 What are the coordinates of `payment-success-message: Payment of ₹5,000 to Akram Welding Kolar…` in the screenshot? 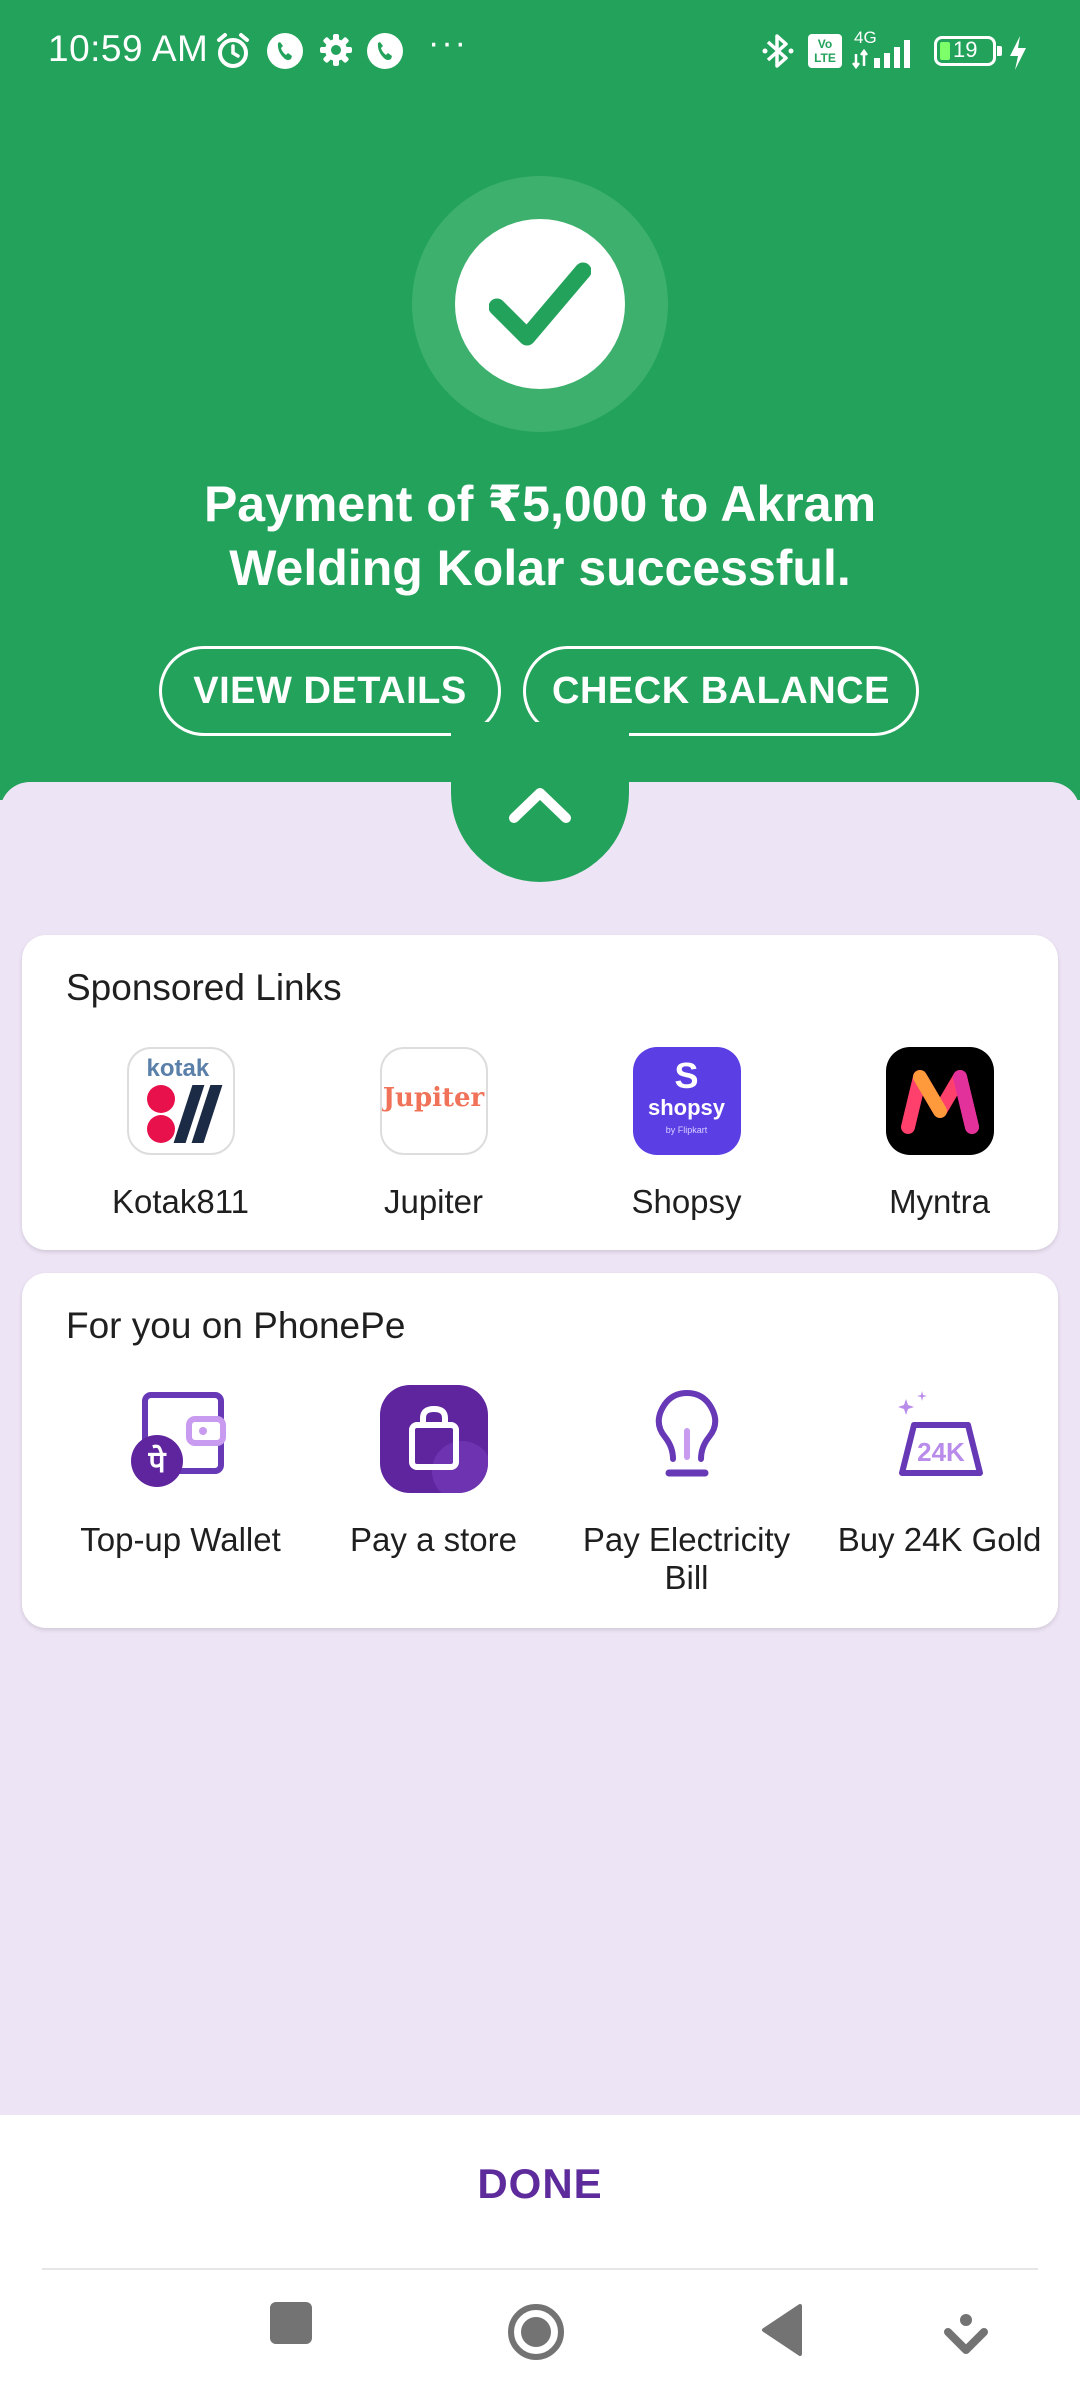 It's located at (540, 536).